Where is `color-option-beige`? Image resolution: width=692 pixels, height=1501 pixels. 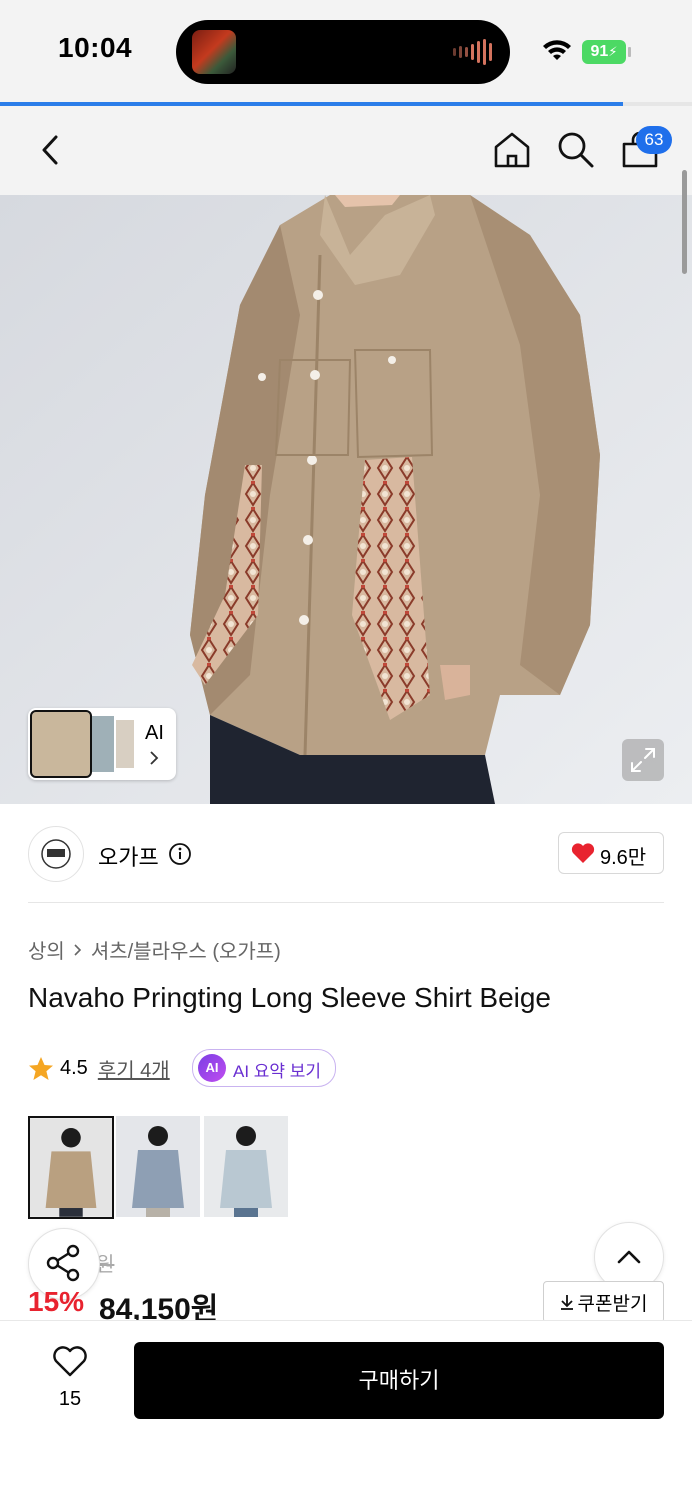 color-option-beige is located at coordinates (71, 1167).